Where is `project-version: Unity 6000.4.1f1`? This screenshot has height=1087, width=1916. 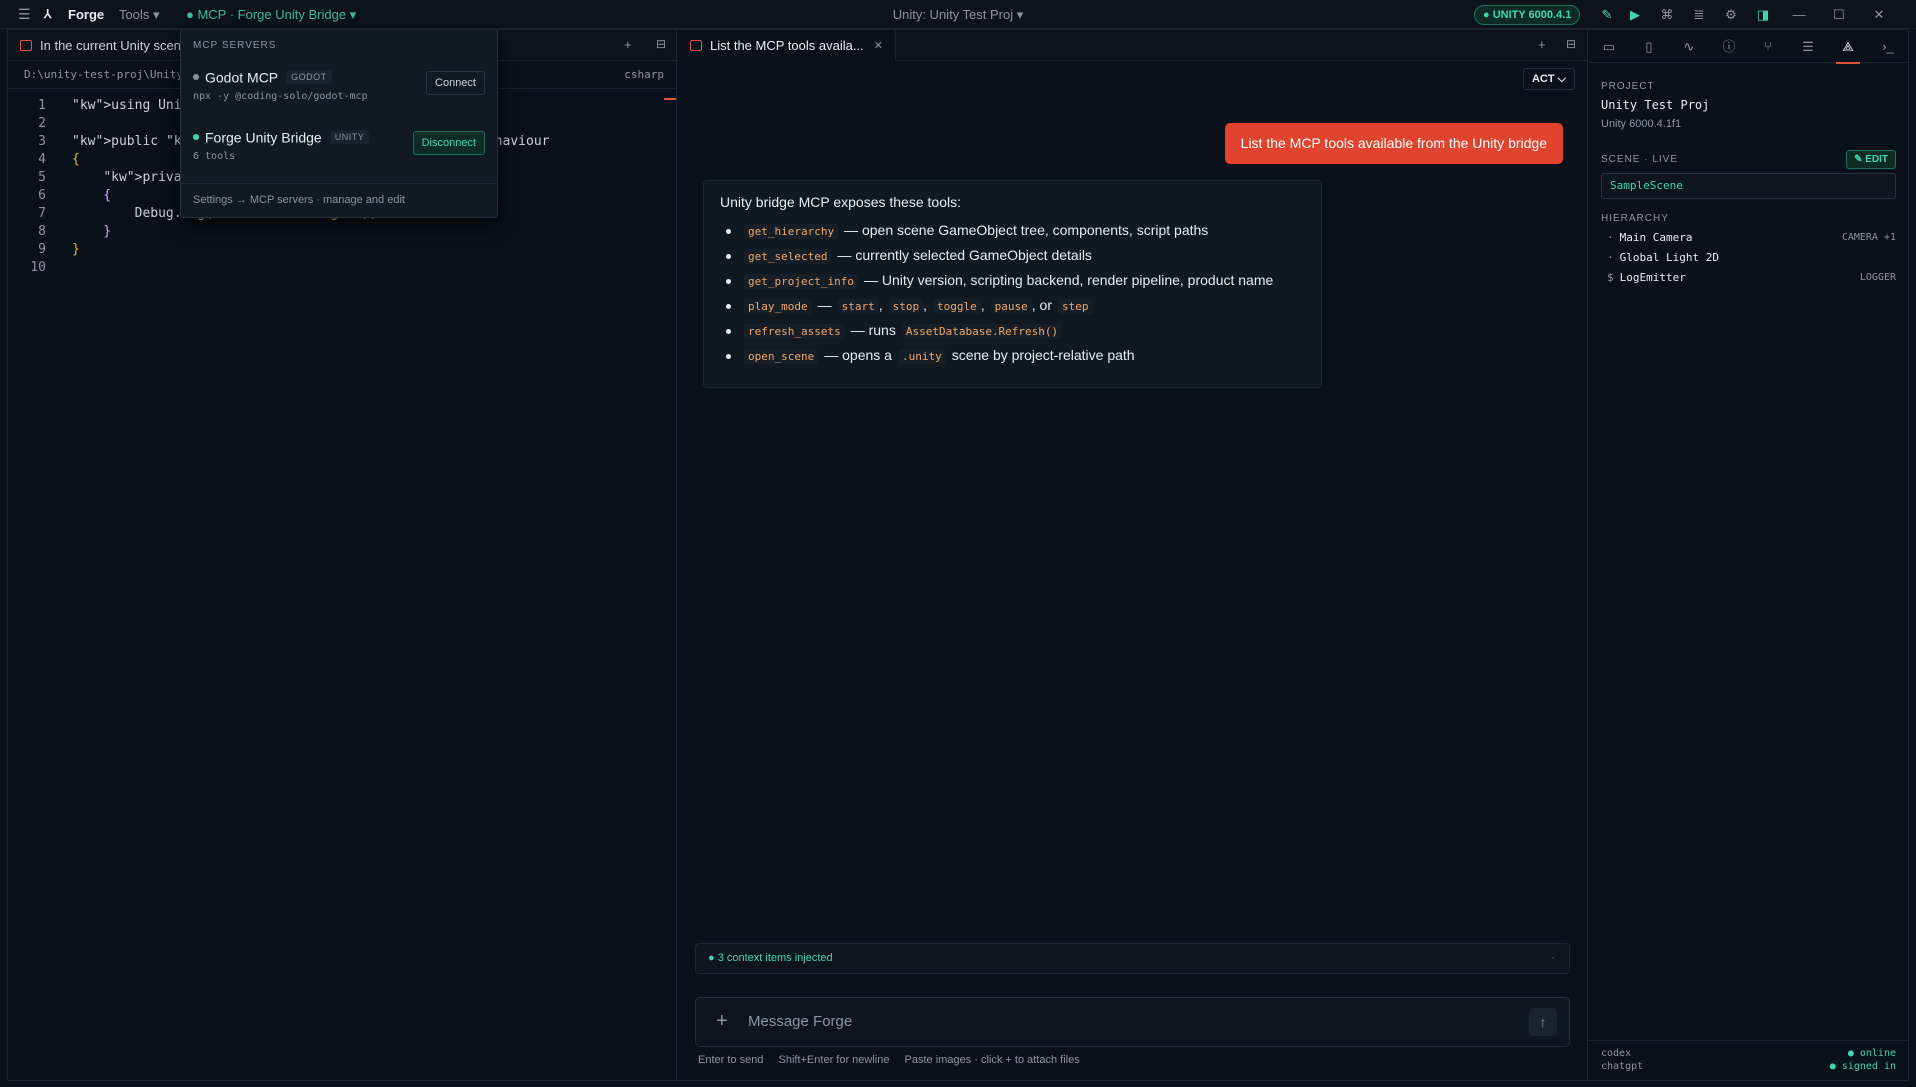
project-version: Unity 6000.4.1f1 is located at coordinates (1641, 124).